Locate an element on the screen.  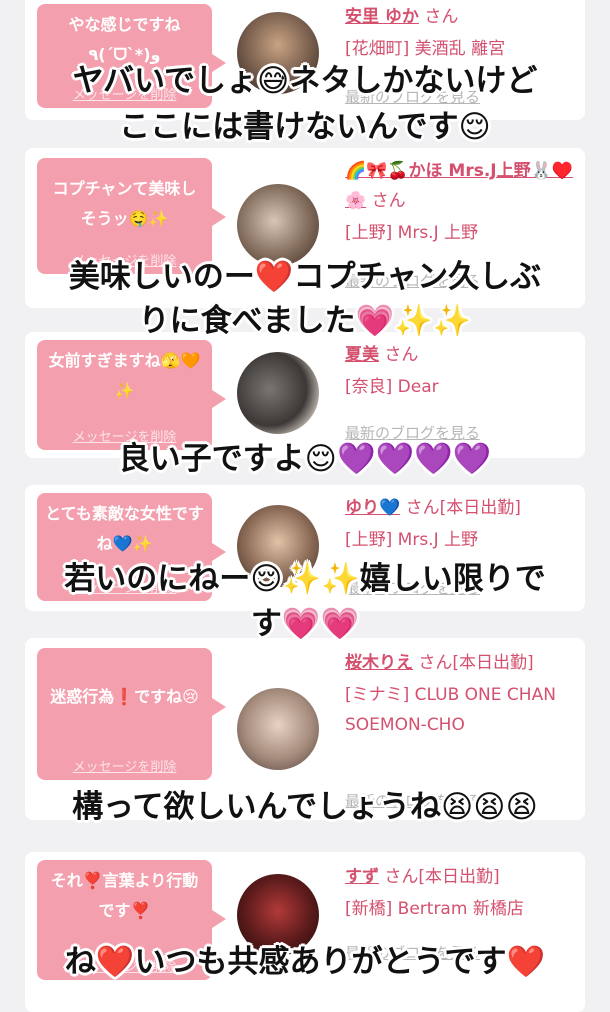
caption-overlay: ヤバいでしょ😅ネタしかないけど is located at coordinates (305, 81).